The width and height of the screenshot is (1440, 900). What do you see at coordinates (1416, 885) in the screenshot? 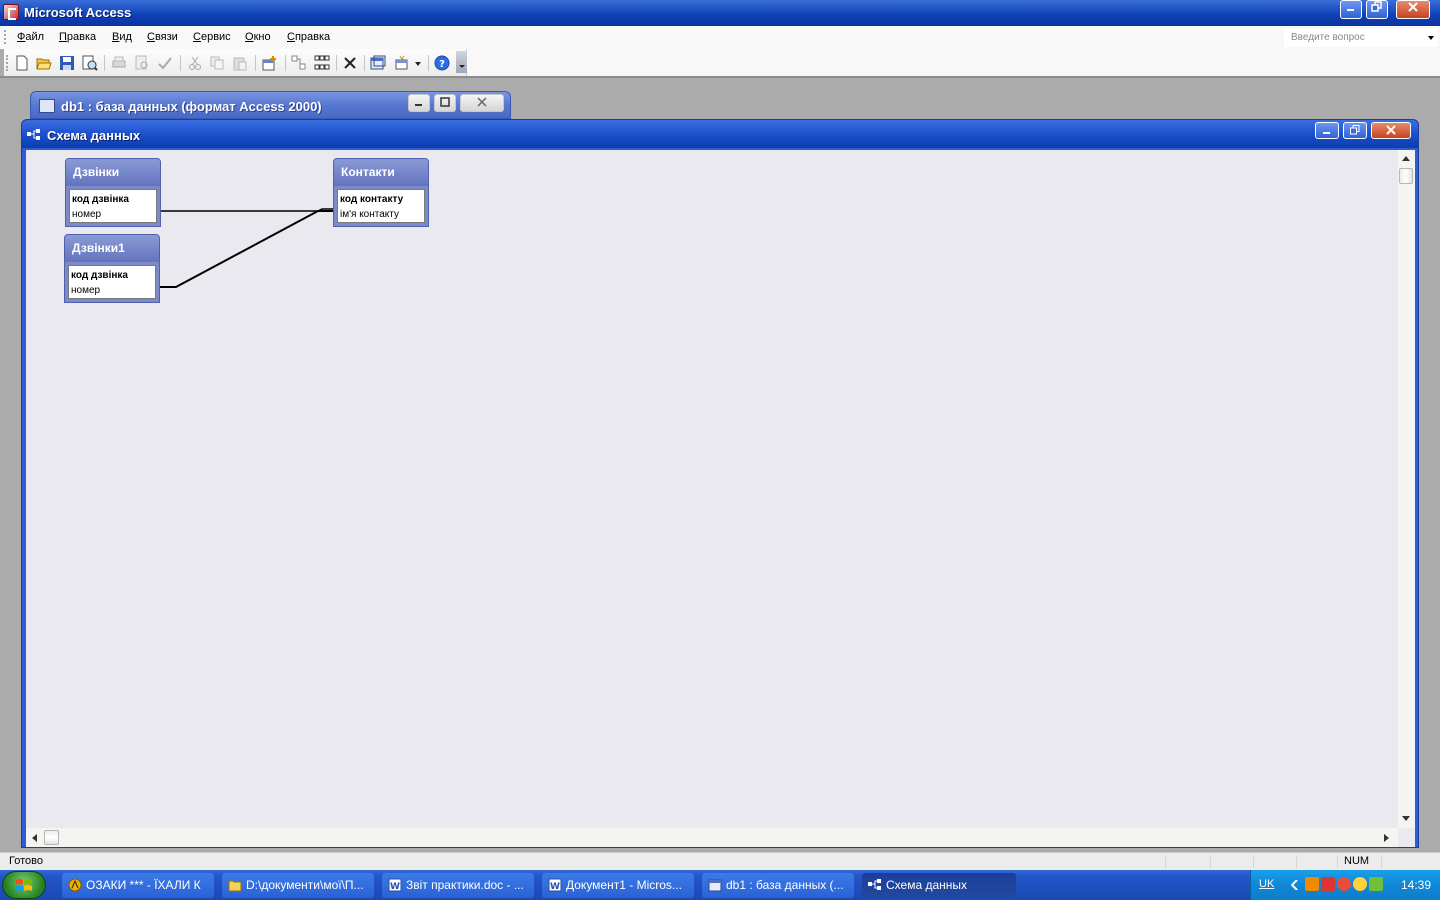
I see `clock: 14:39` at bounding box center [1416, 885].